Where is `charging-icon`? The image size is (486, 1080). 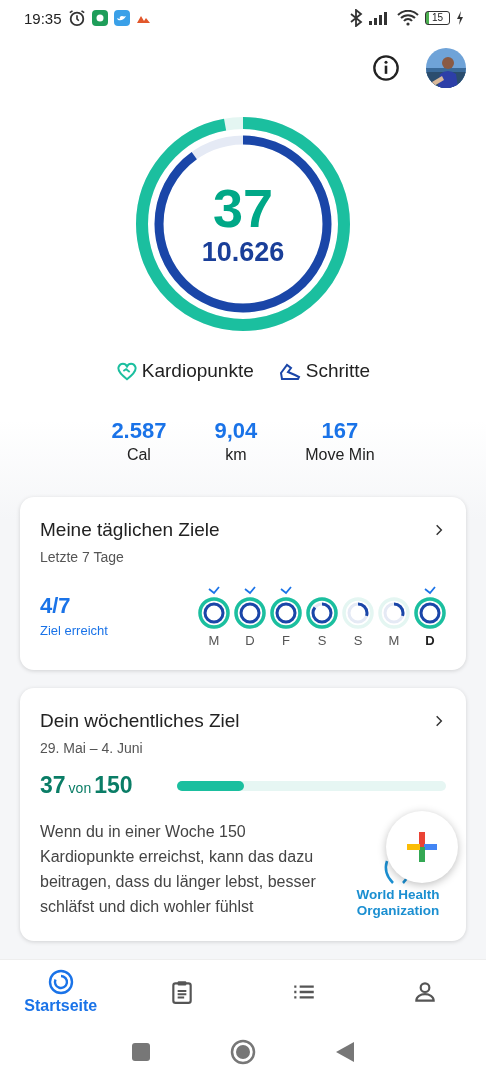
charging-icon is located at coordinates (460, 18).